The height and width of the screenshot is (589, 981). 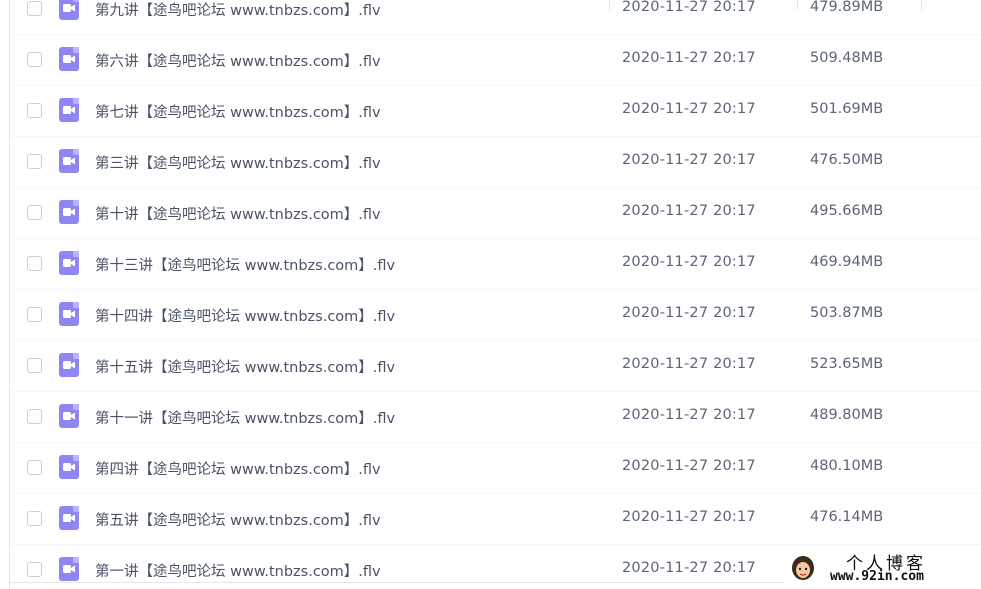 What do you see at coordinates (238, 519) in the screenshot?
I see `file-name: 第五讲【途鸟吧论坛 www.tnbzs.com】.flv` at bounding box center [238, 519].